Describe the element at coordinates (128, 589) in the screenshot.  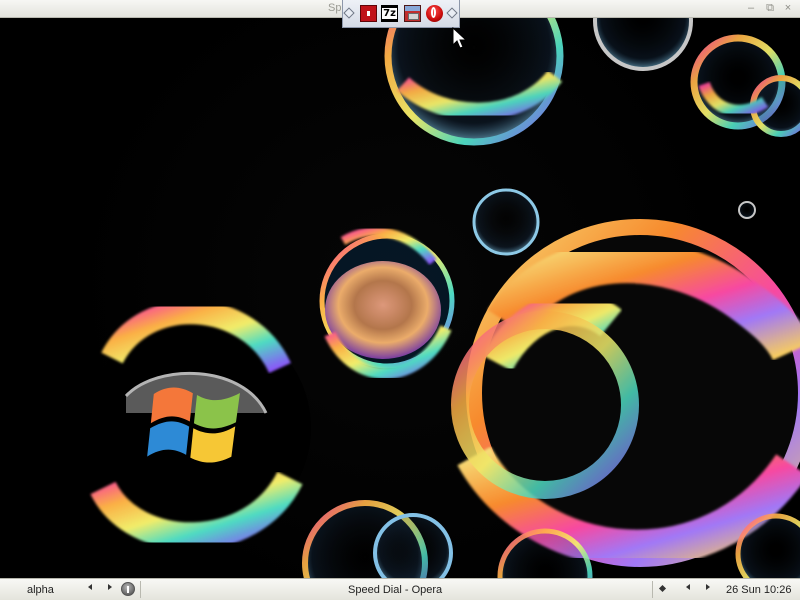
I see `info-icon` at that location.